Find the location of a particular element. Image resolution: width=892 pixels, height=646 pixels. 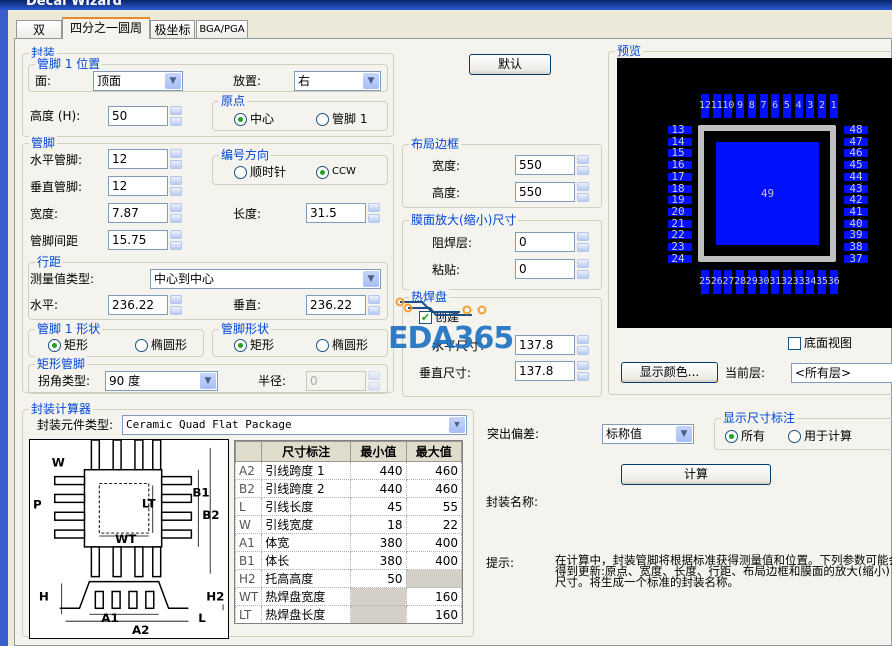

height-input: 50 is located at coordinates (138, 116).